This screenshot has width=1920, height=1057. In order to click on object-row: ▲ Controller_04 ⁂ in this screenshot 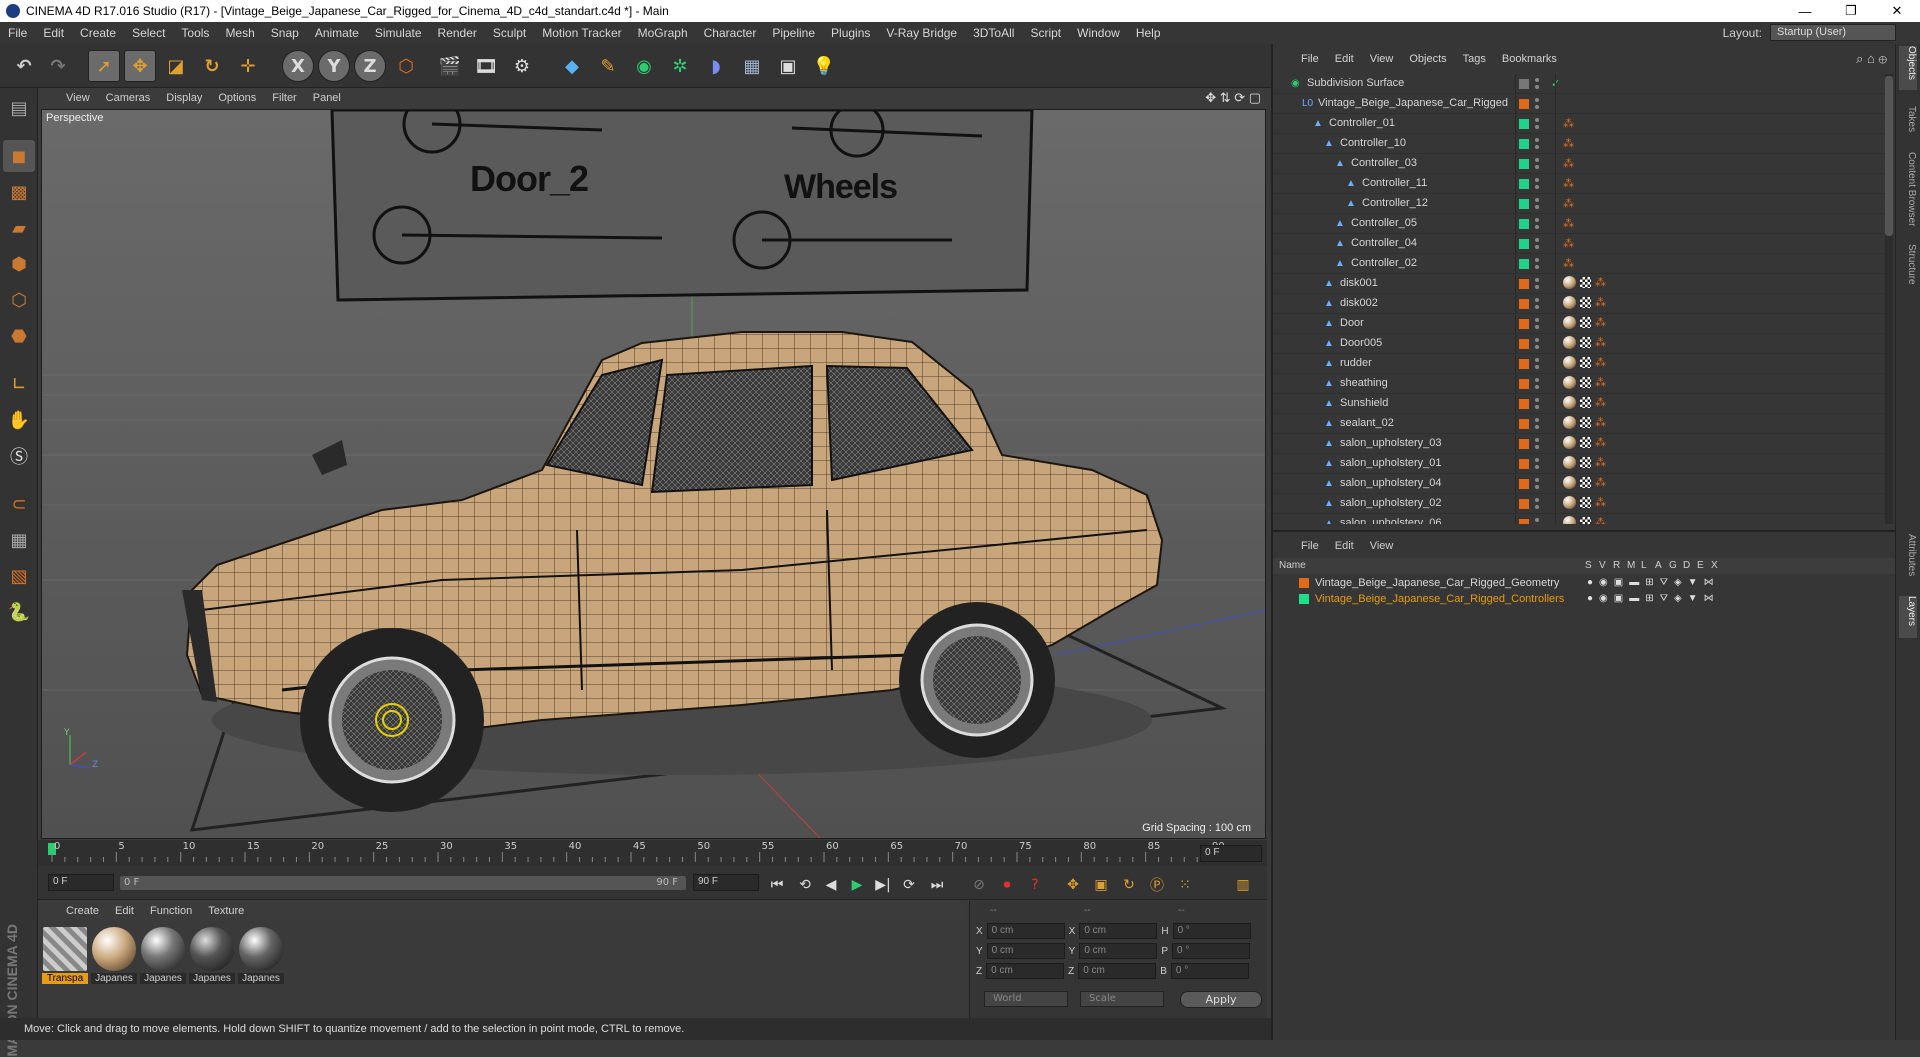, I will do `click(1579, 244)`.